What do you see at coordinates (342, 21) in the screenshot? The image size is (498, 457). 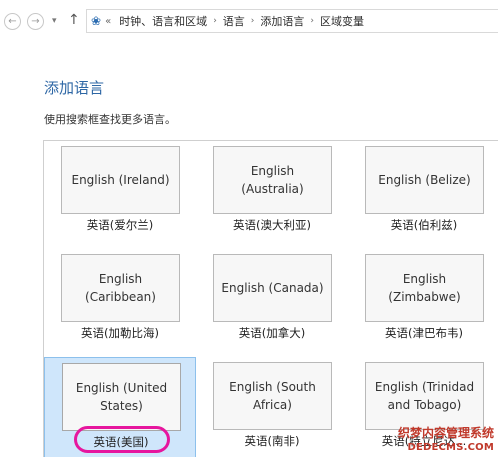 I see `breadcrumb-item: 区域变量` at bounding box center [342, 21].